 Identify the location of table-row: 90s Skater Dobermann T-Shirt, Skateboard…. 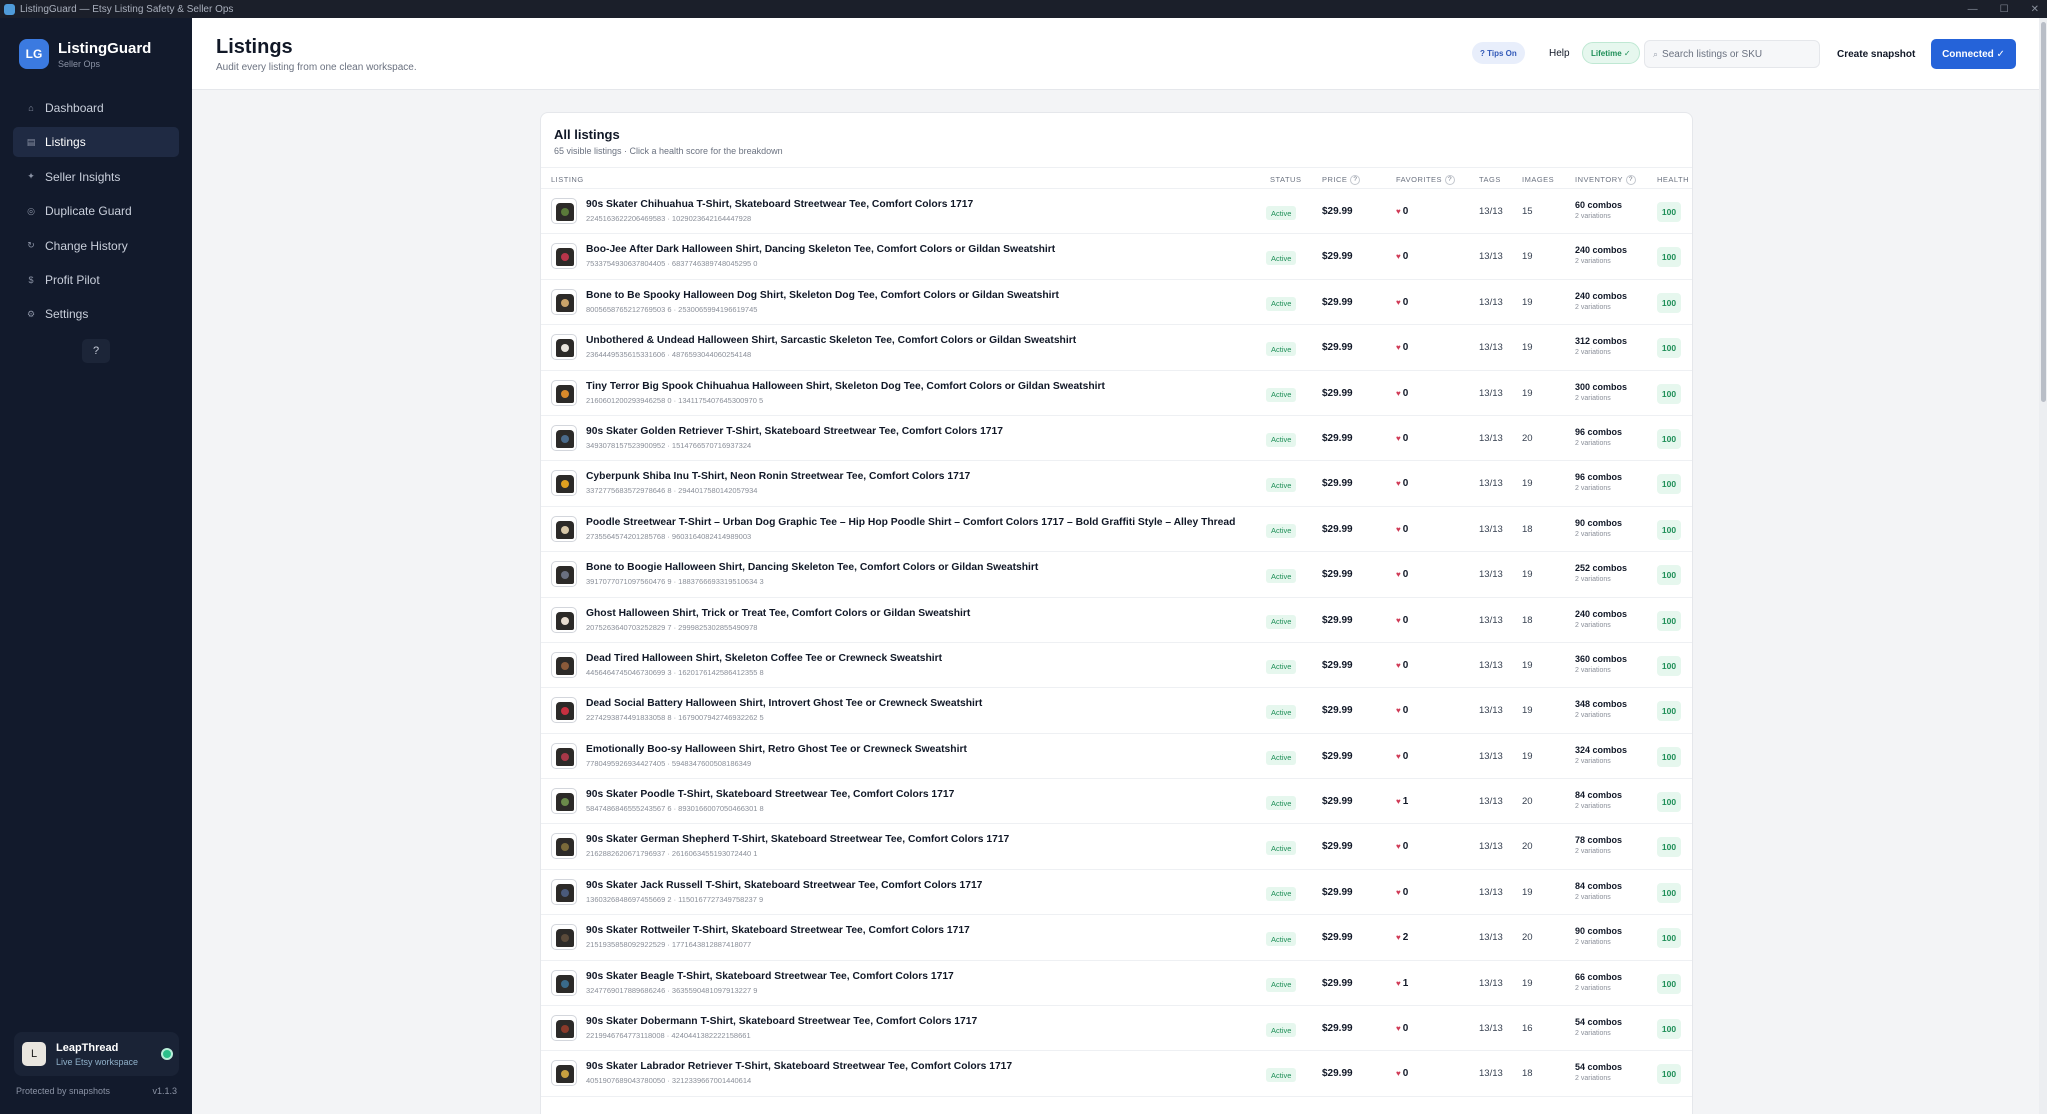
(1116, 1029).